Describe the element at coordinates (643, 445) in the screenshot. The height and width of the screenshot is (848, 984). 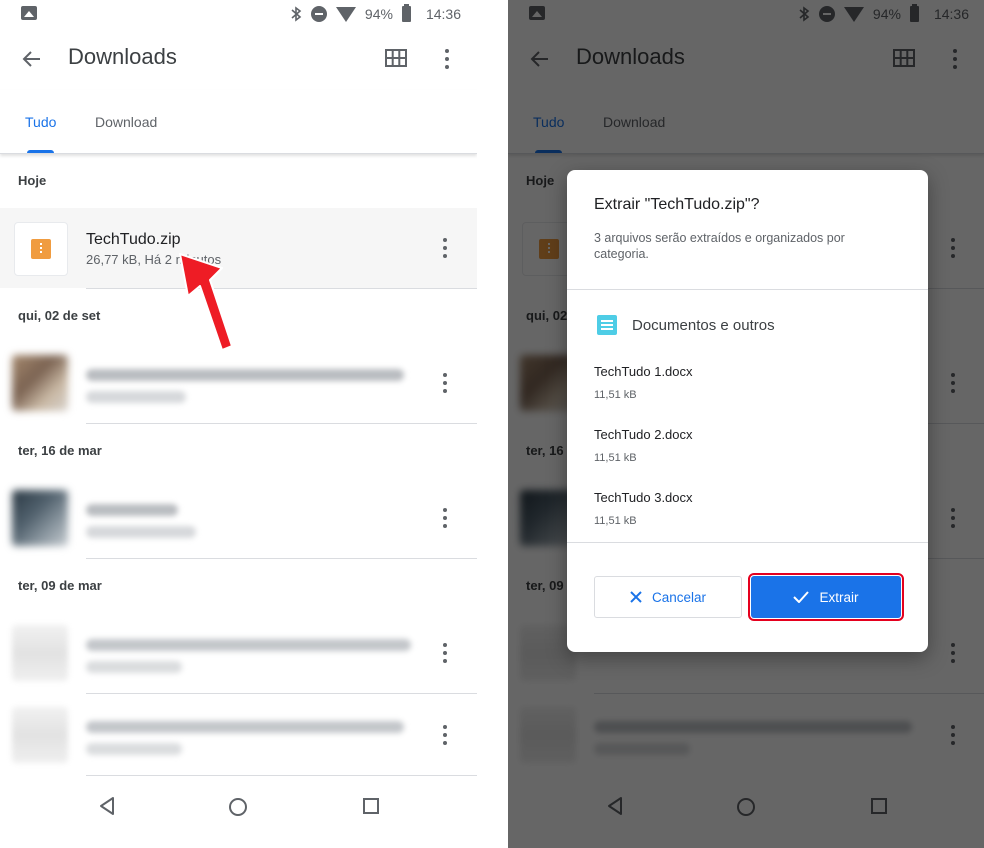
I see `archive-item: TechTudo 2.docx 11,51 kB` at that location.